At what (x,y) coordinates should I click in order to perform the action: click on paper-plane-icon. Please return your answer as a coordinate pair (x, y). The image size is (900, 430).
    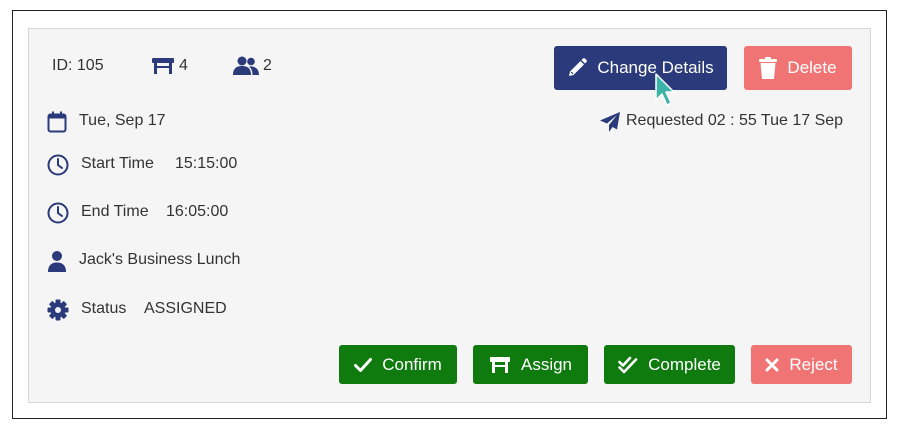
    Looking at the image, I should click on (610, 122).